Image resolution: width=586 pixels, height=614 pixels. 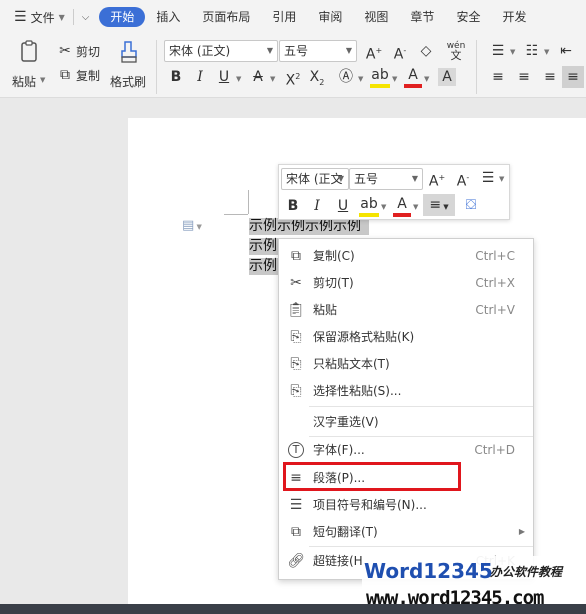 What do you see at coordinates (80, 75) in the screenshot?
I see `copy-button: ⧉ 复制` at bounding box center [80, 75].